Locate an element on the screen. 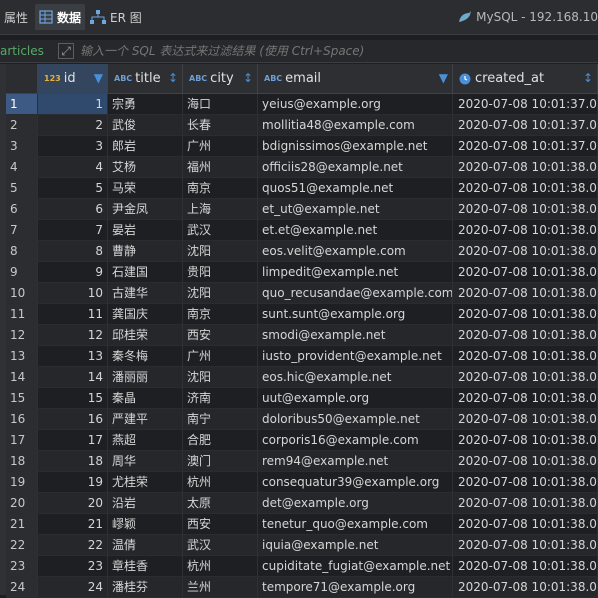 The width and height of the screenshot is (598, 598). row-number-cell: 4 is located at coordinates (22, 167).